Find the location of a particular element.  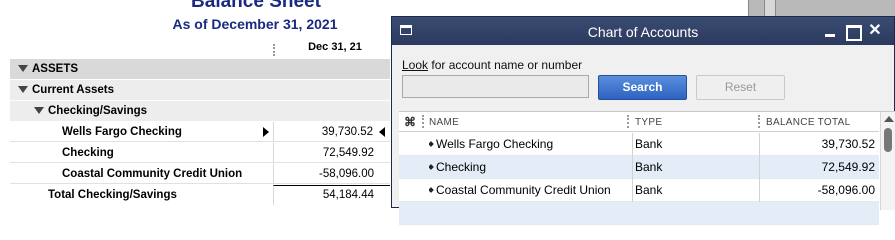

row-amount: 72,549.92 is located at coordinates (348, 153).